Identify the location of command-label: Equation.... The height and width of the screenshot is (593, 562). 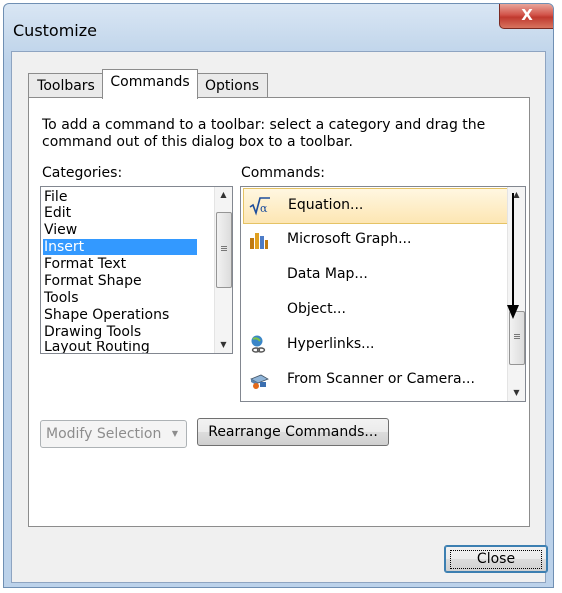
(326, 205).